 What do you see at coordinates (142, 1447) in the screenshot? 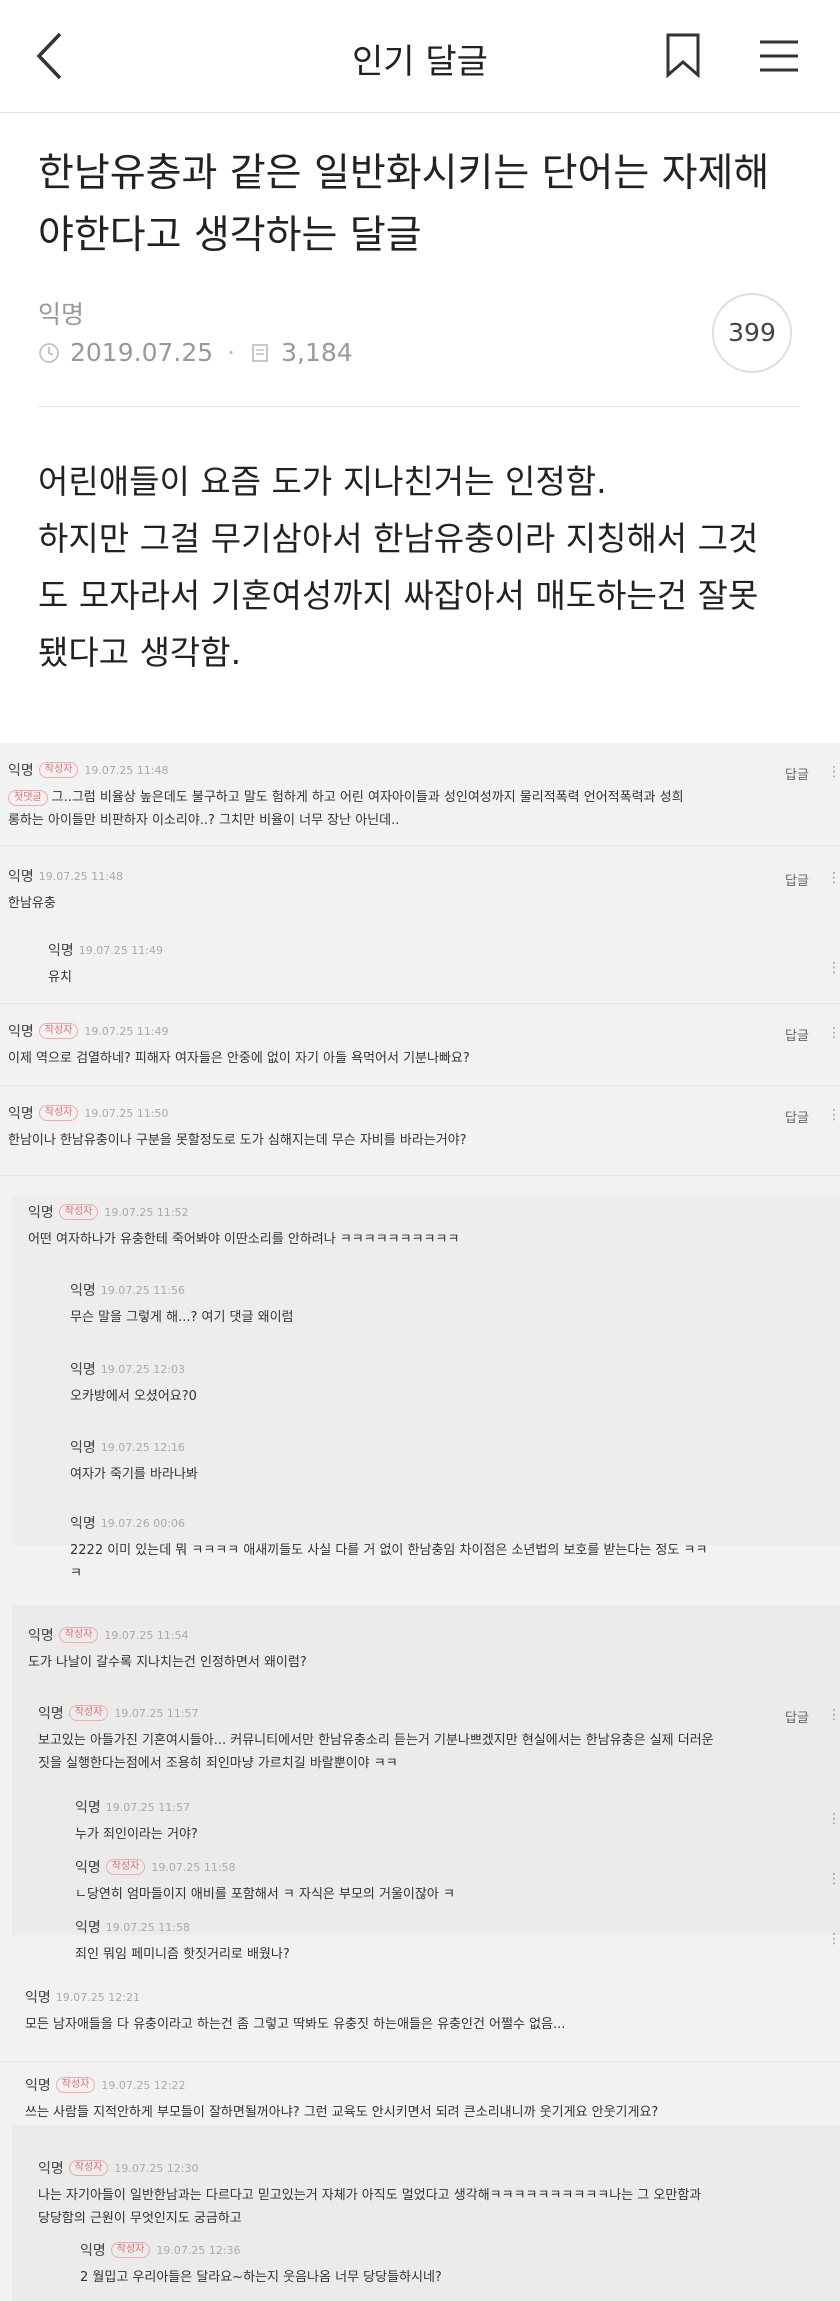
I see `comment-time: 19.07.25 12:16` at bounding box center [142, 1447].